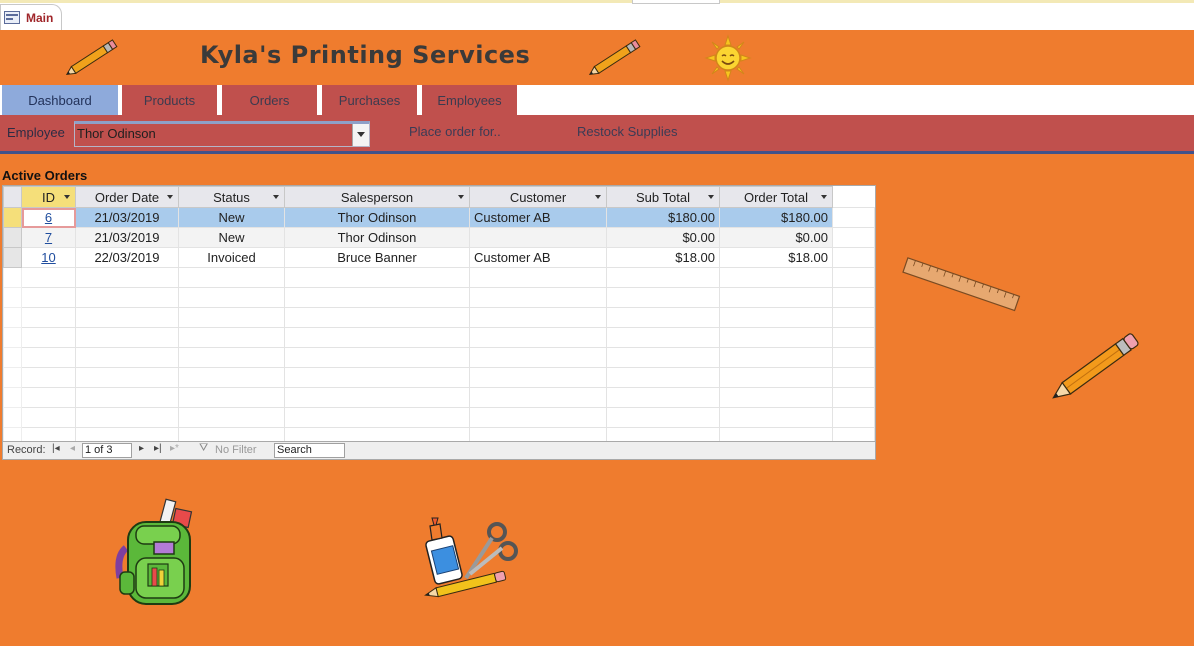  What do you see at coordinates (365, 55) in the screenshot?
I see `form-title: Kyla's Printing Services` at bounding box center [365, 55].